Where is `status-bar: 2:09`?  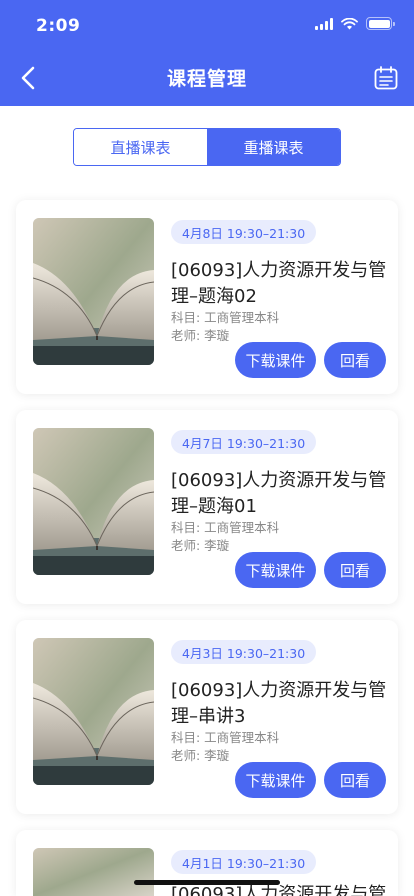 status-bar: 2:09 is located at coordinates (207, 25).